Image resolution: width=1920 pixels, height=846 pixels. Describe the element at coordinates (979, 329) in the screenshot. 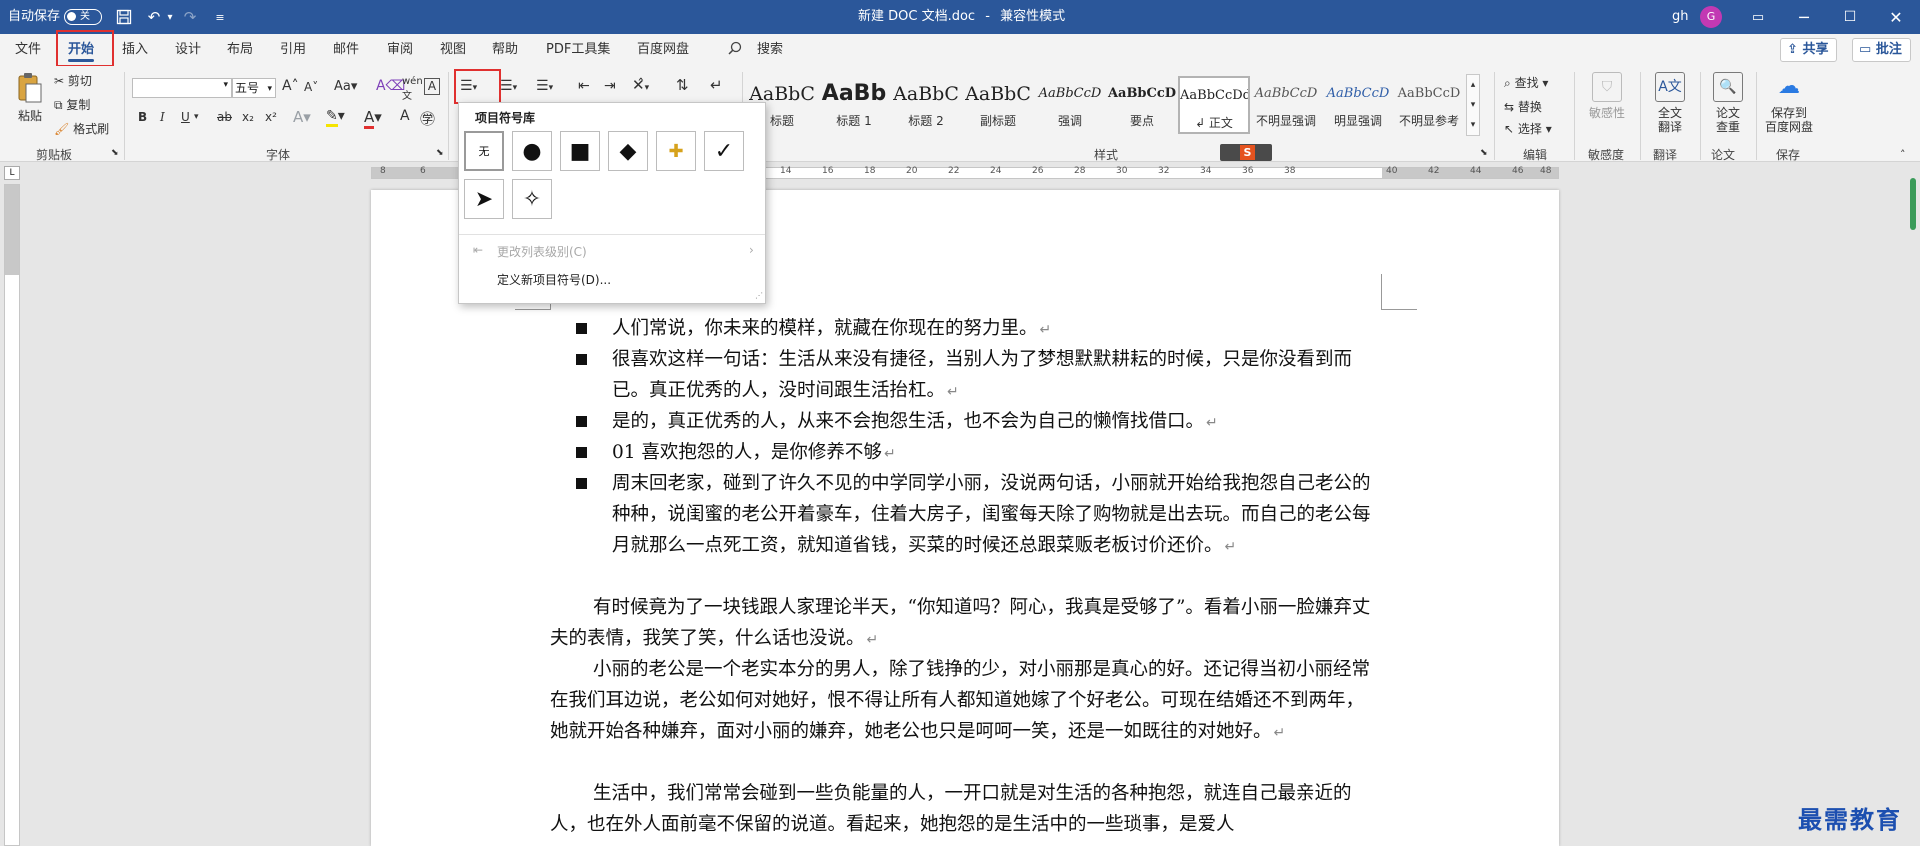

I see `list-item: 人们常说，你未来的模样，就藏在你现在的努力里。 ↵` at that location.